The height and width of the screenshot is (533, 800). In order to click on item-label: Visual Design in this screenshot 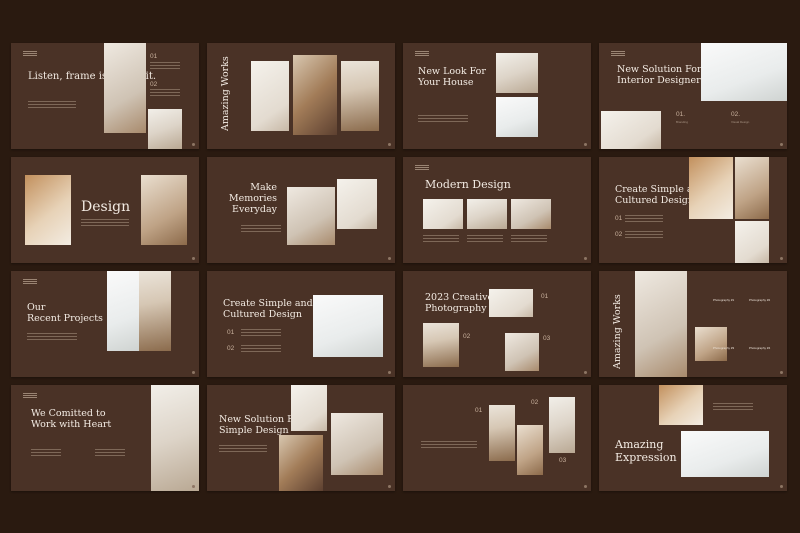, I will do `click(740, 122)`.